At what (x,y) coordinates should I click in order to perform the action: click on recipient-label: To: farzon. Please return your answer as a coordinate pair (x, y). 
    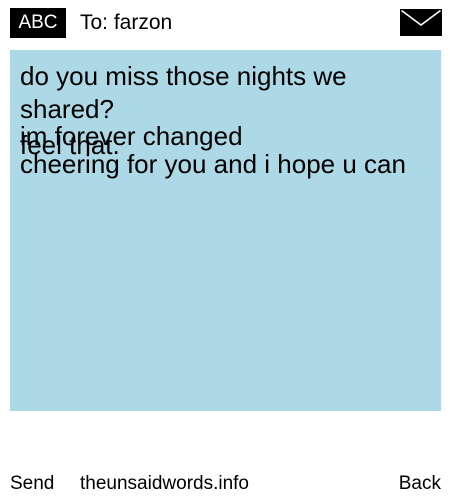
    Looking at the image, I should click on (126, 22).